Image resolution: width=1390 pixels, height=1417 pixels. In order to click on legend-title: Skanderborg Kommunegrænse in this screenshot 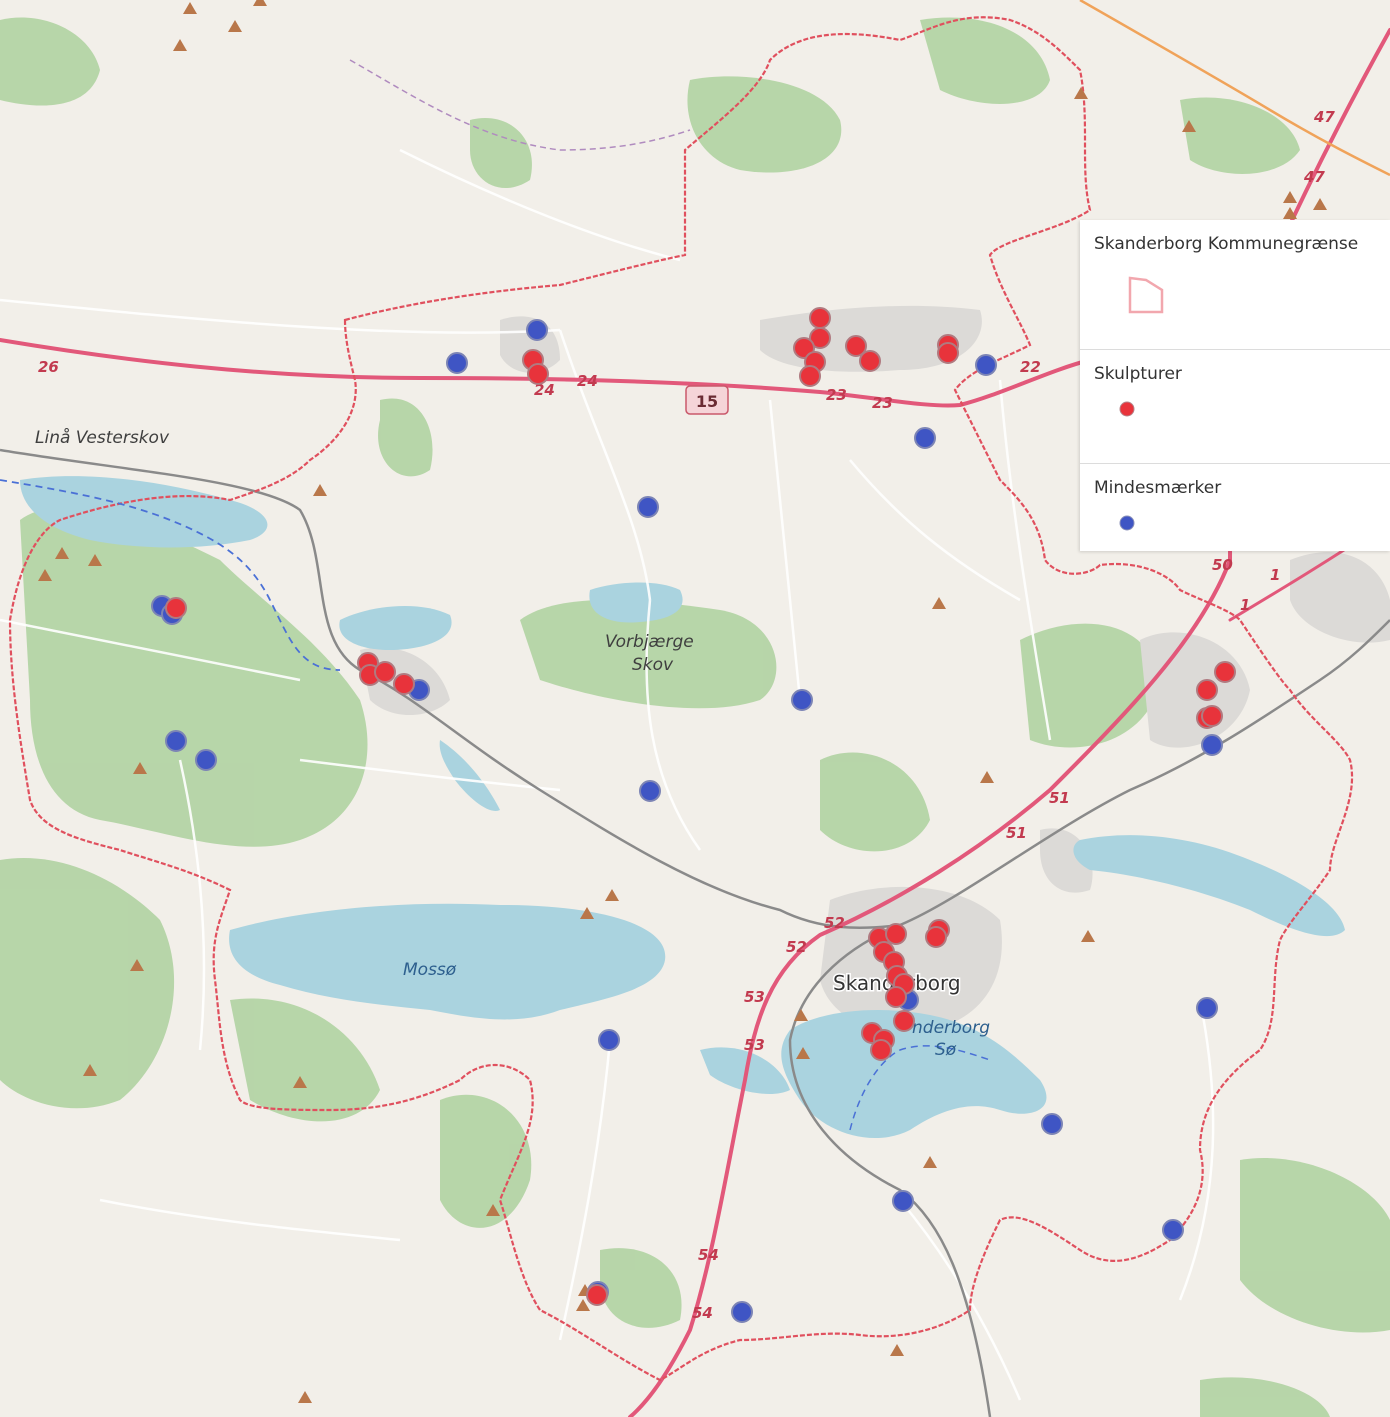, I will do `click(1226, 244)`.